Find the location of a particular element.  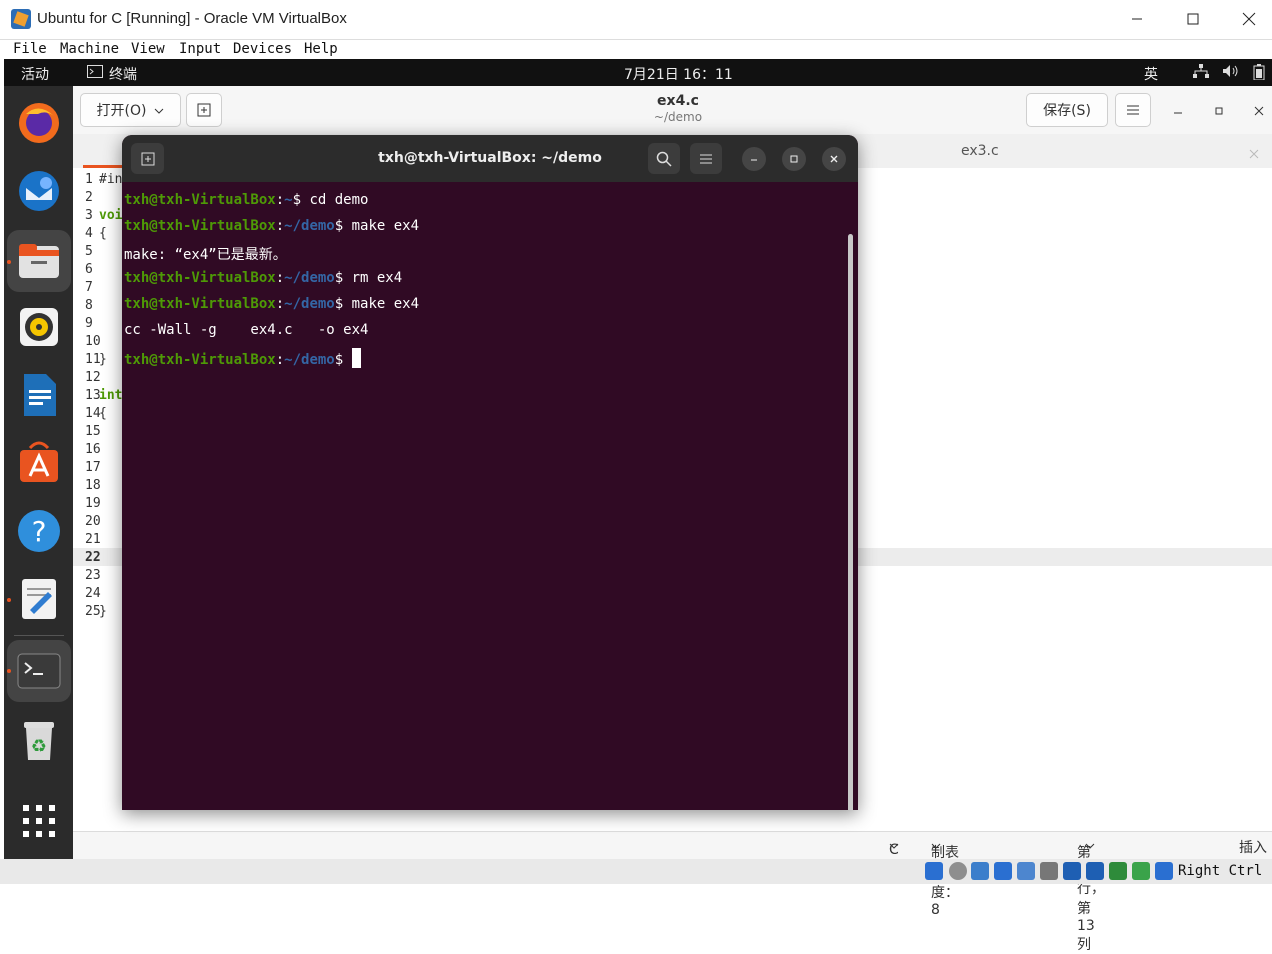

shared-folders-icon is located at coordinates (1049, 871).